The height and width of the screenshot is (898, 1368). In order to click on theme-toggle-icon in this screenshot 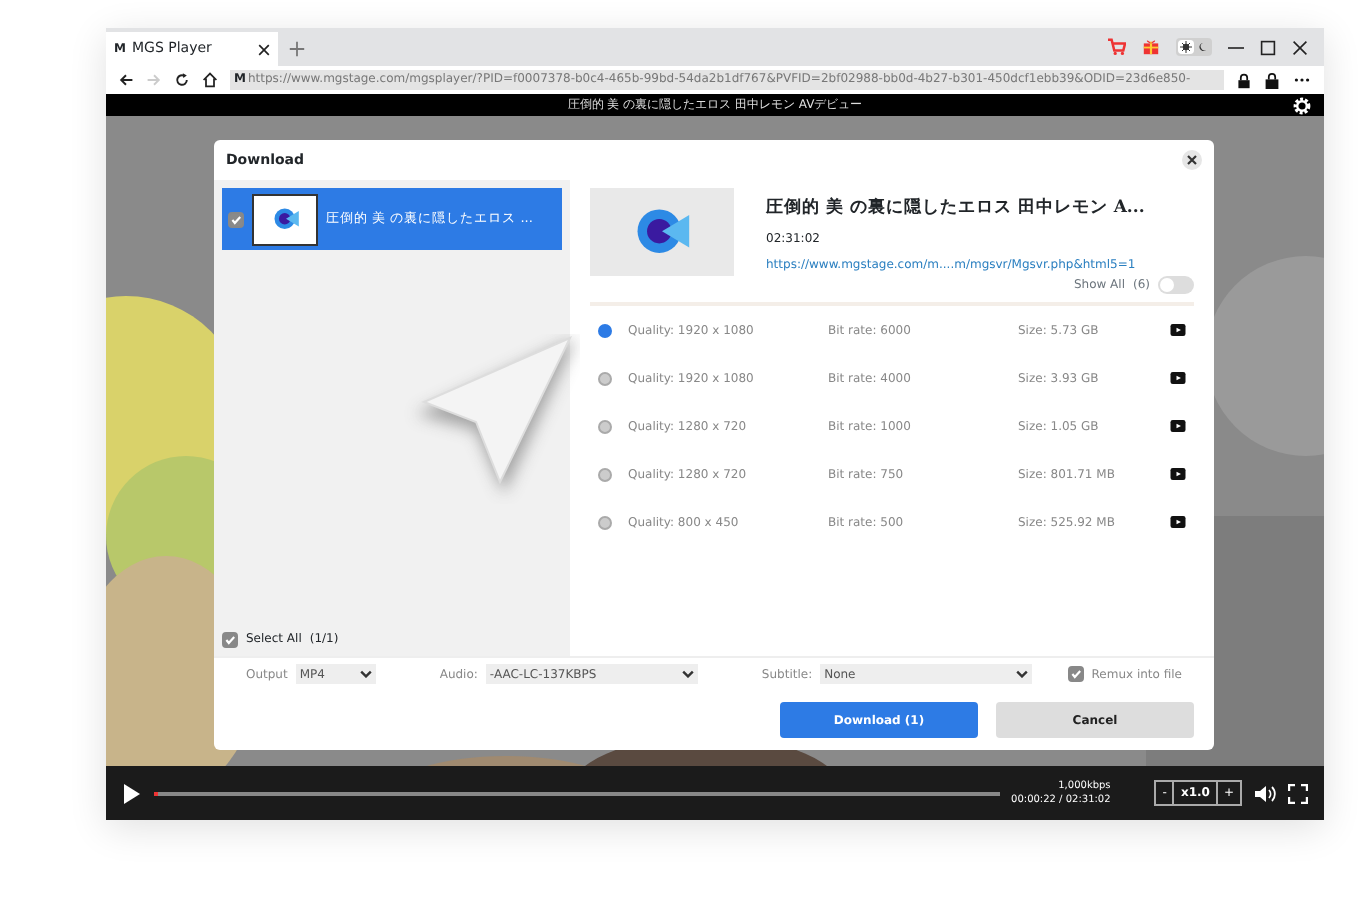, I will do `click(1194, 47)`.